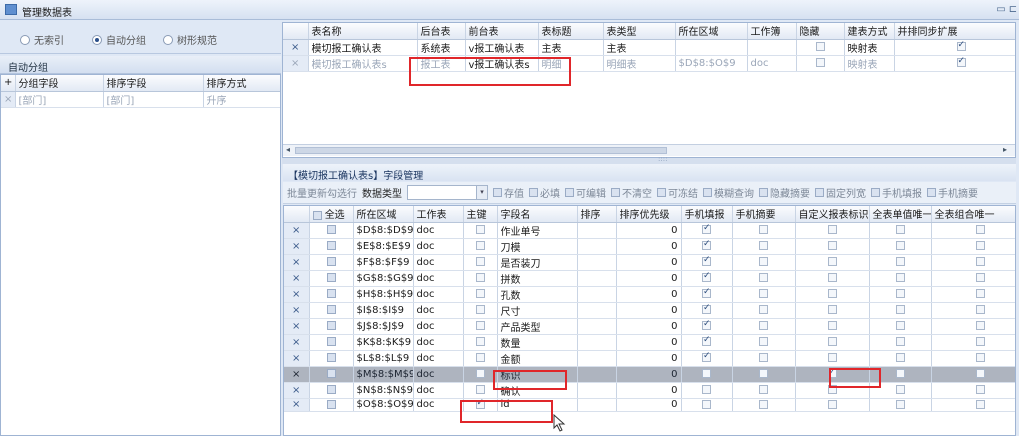 Image resolution: width=1019 pixels, height=436 pixels. I want to click on primary-key-checkbox, so click(480, 229).